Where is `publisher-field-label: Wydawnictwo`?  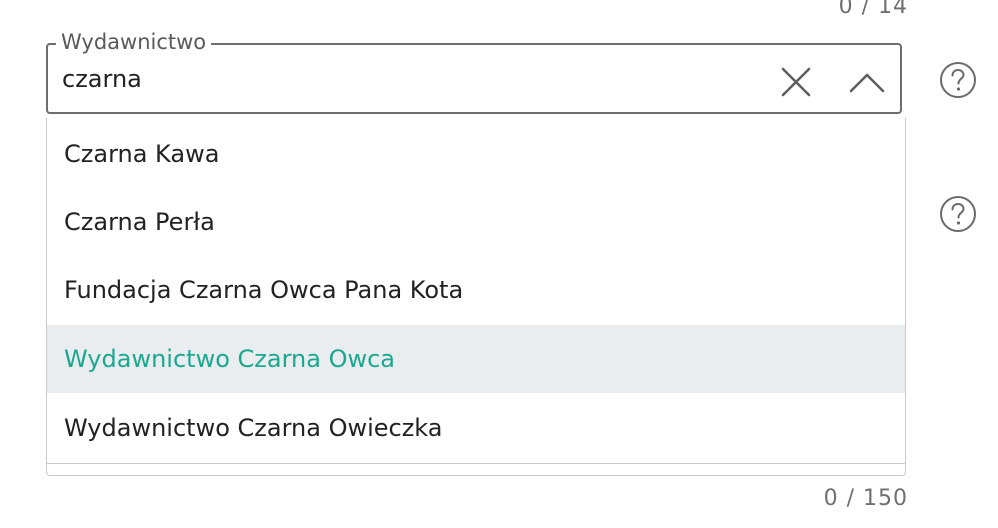
publisher-field-label: Wydawnictwo is located at coordinates (134, 42).